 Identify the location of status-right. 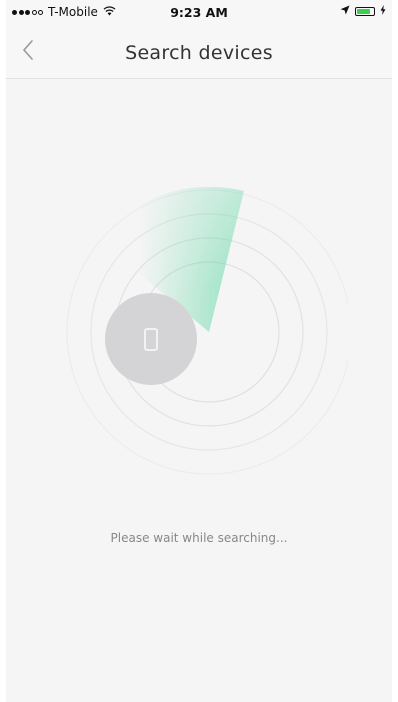
(363, 11).